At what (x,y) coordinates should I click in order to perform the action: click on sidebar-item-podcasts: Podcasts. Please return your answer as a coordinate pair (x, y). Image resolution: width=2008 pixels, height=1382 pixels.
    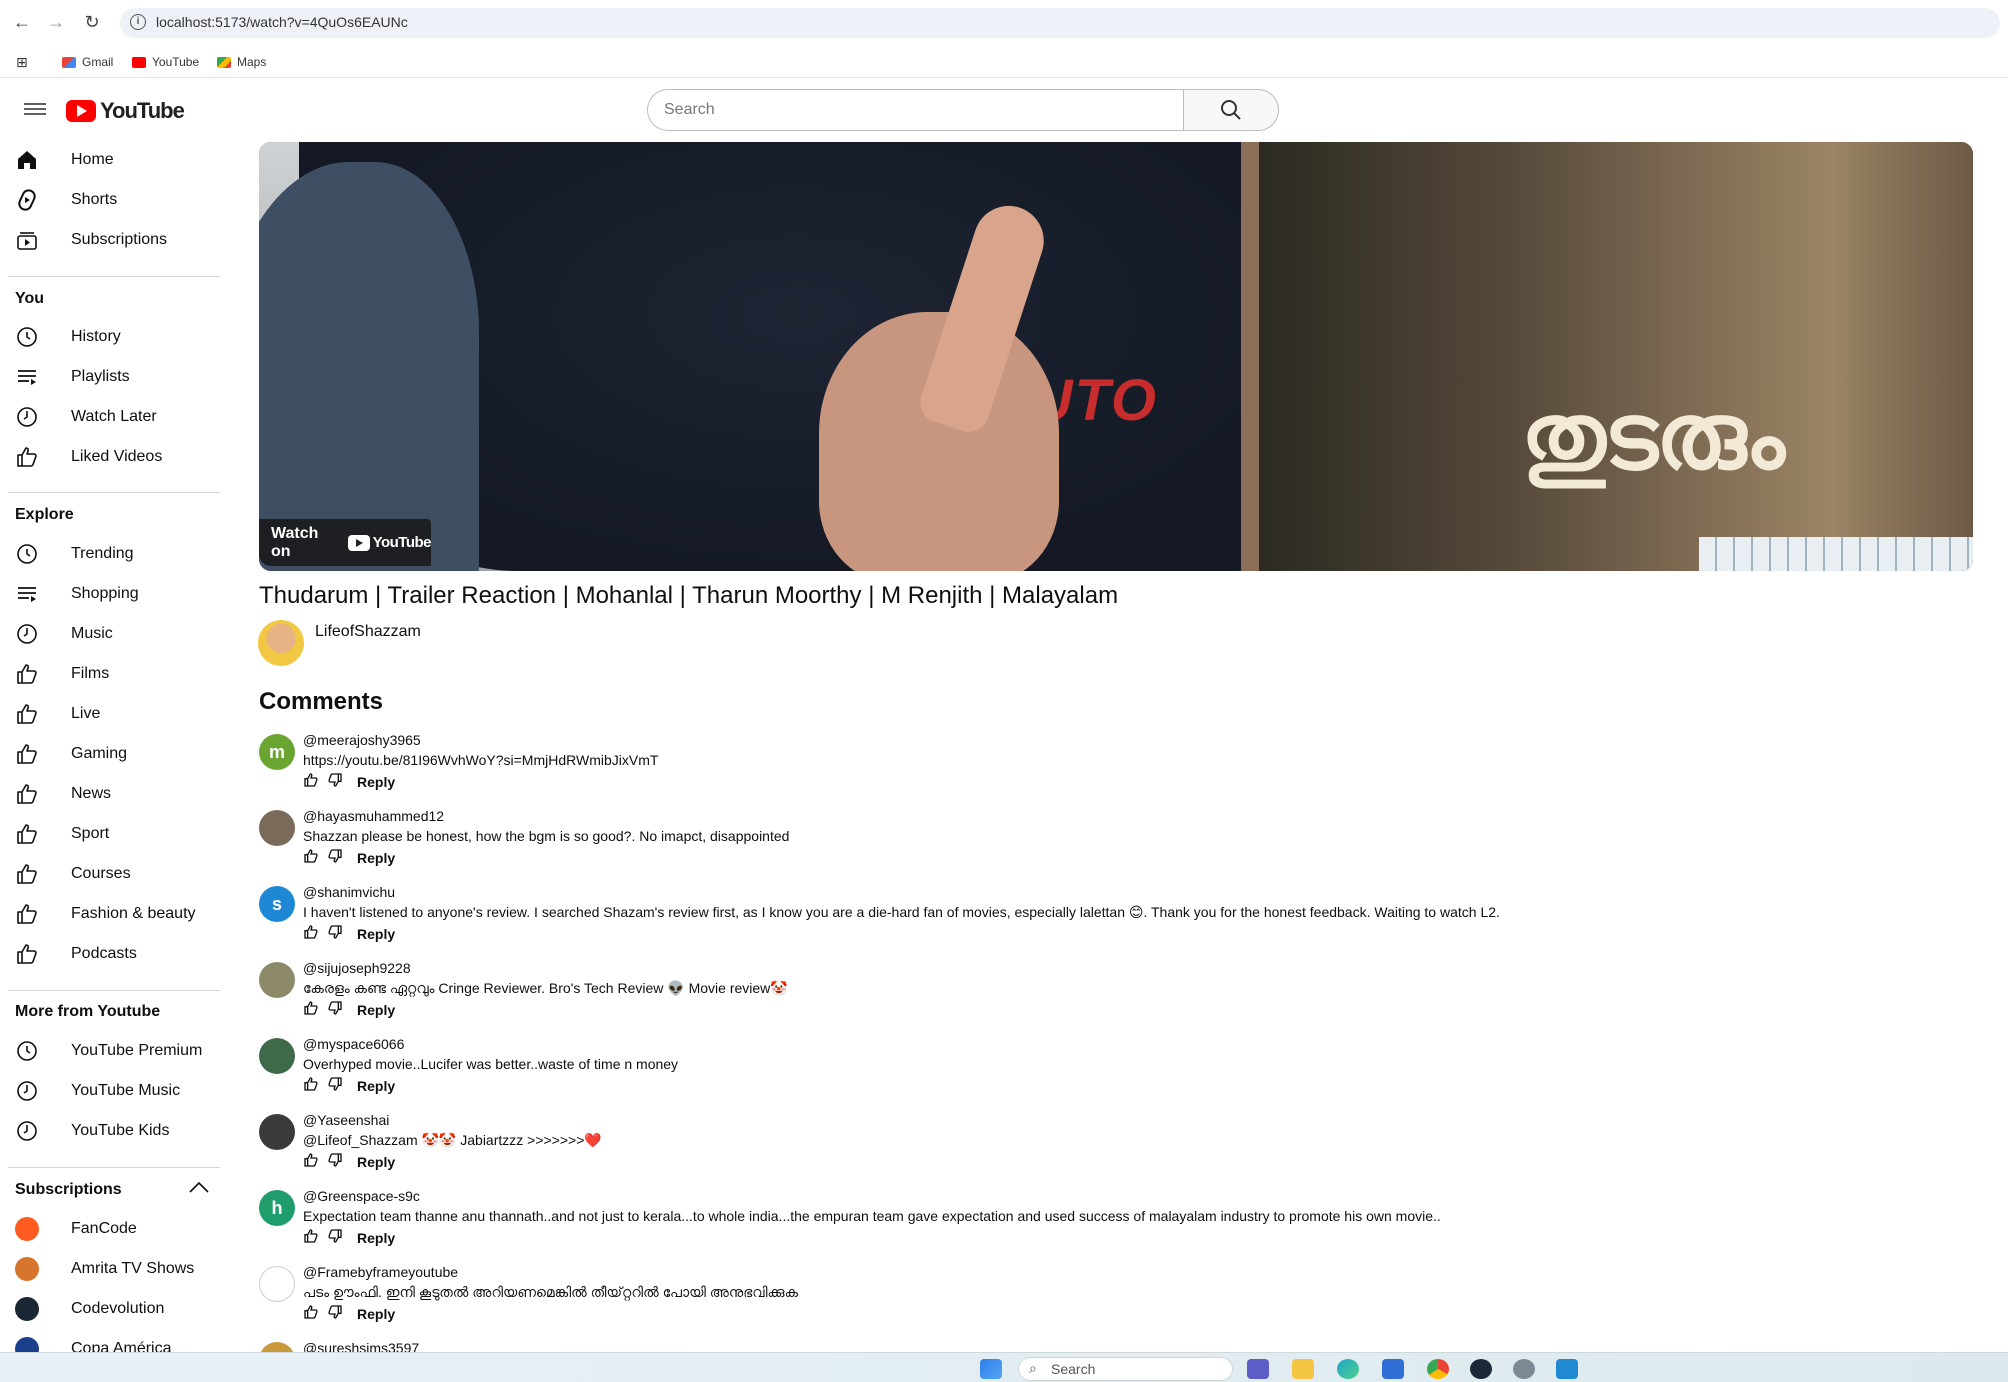
    Looking at the image, I should click on (110, 954).